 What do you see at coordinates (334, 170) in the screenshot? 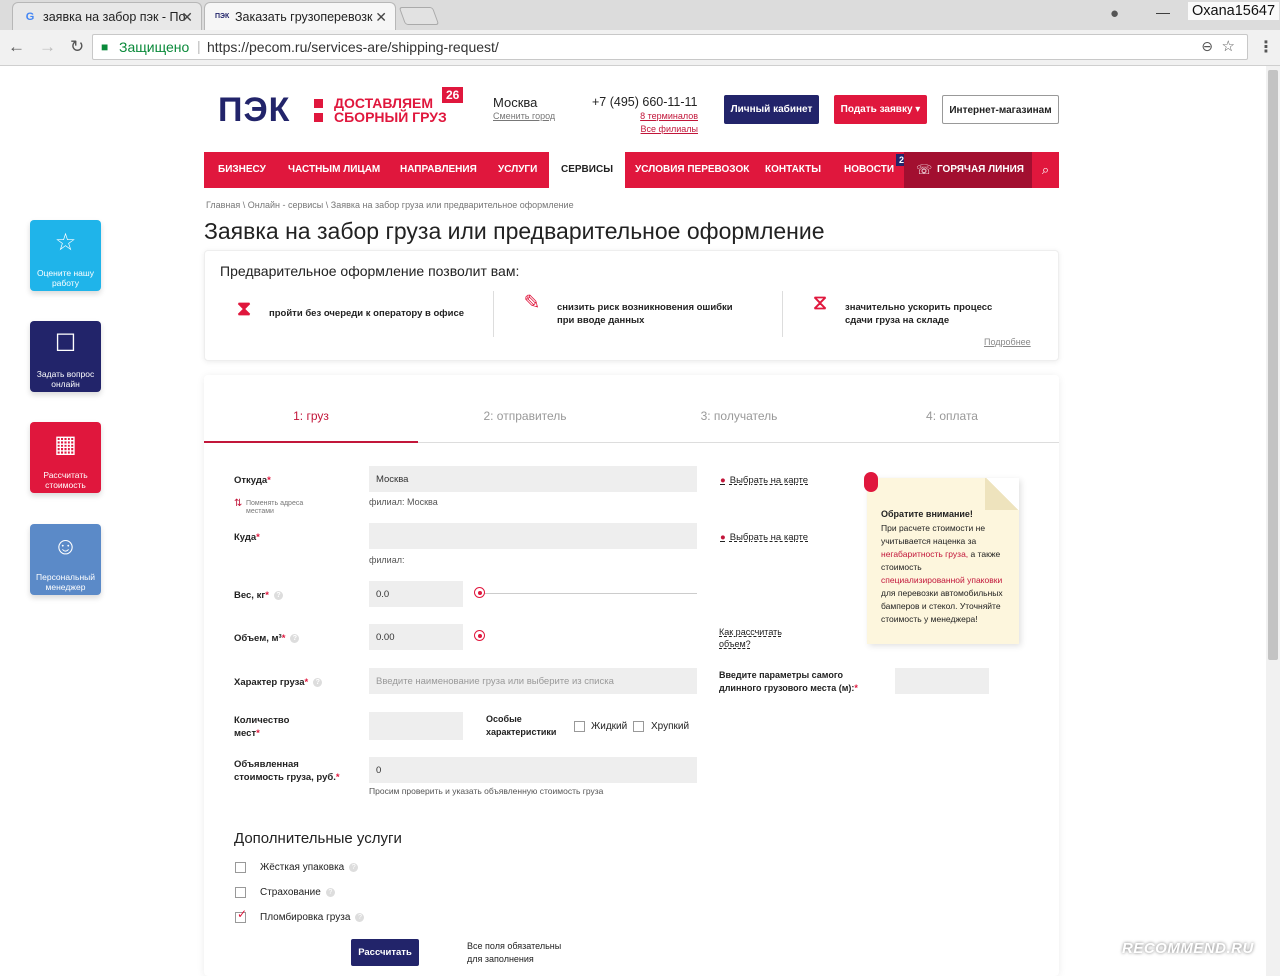
I see `nav-private: Частным лицам` at bounding box center [334, 170].